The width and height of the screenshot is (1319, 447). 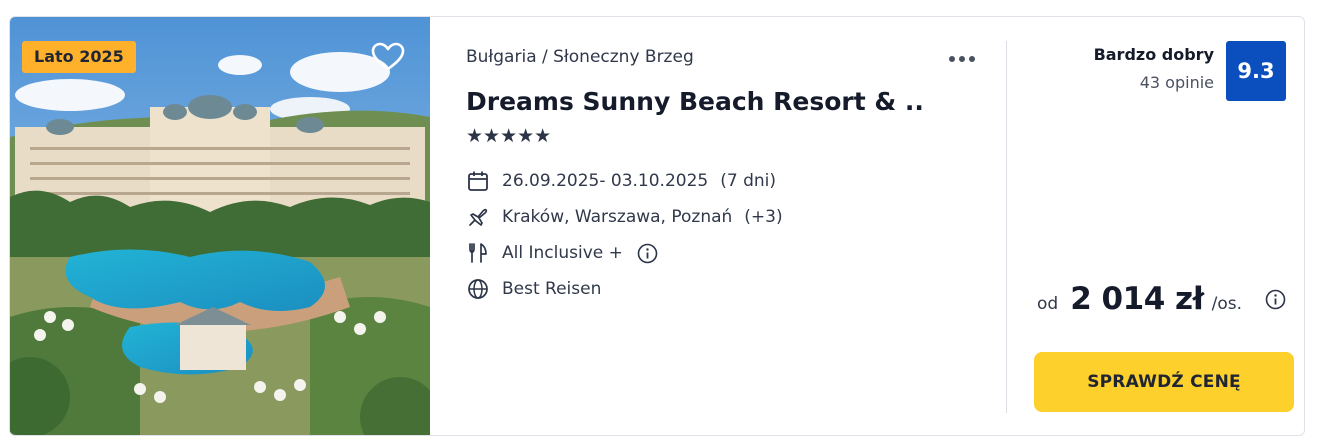 What do you see at coordinates (1006, 227) in the screenshot?
I see `divider` at bounding box center [1006, 227].